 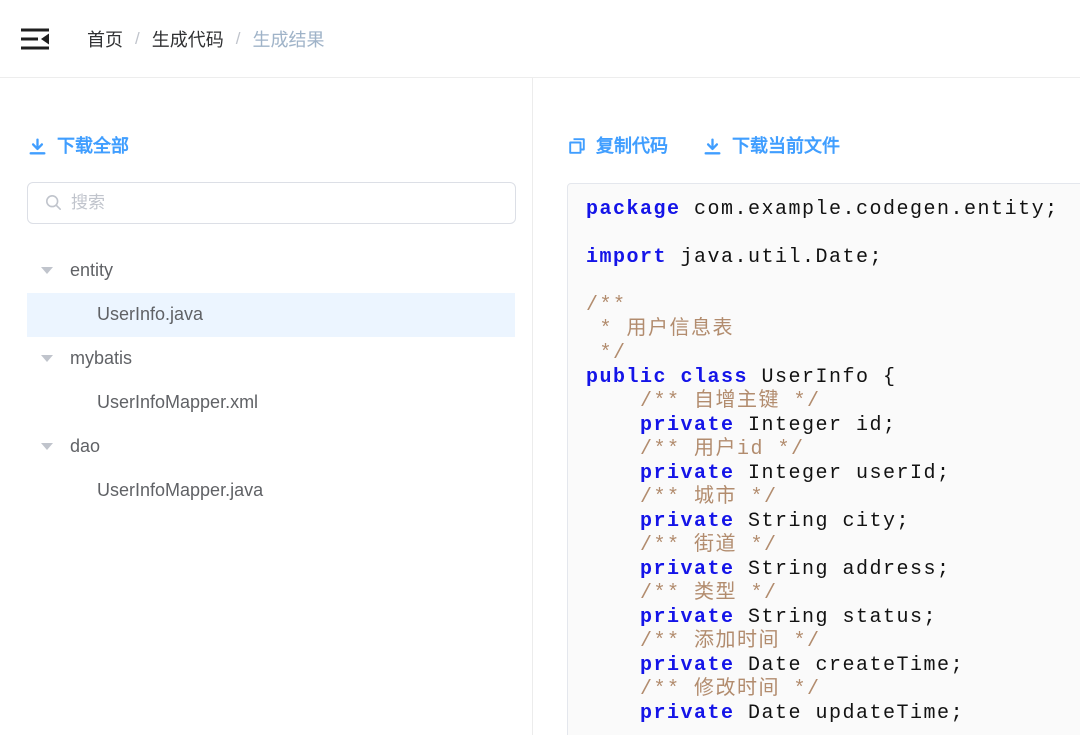 I want to click on breadcrumb: 首页 / 生成代码 / 生成结果, so click(x=205, y=39).